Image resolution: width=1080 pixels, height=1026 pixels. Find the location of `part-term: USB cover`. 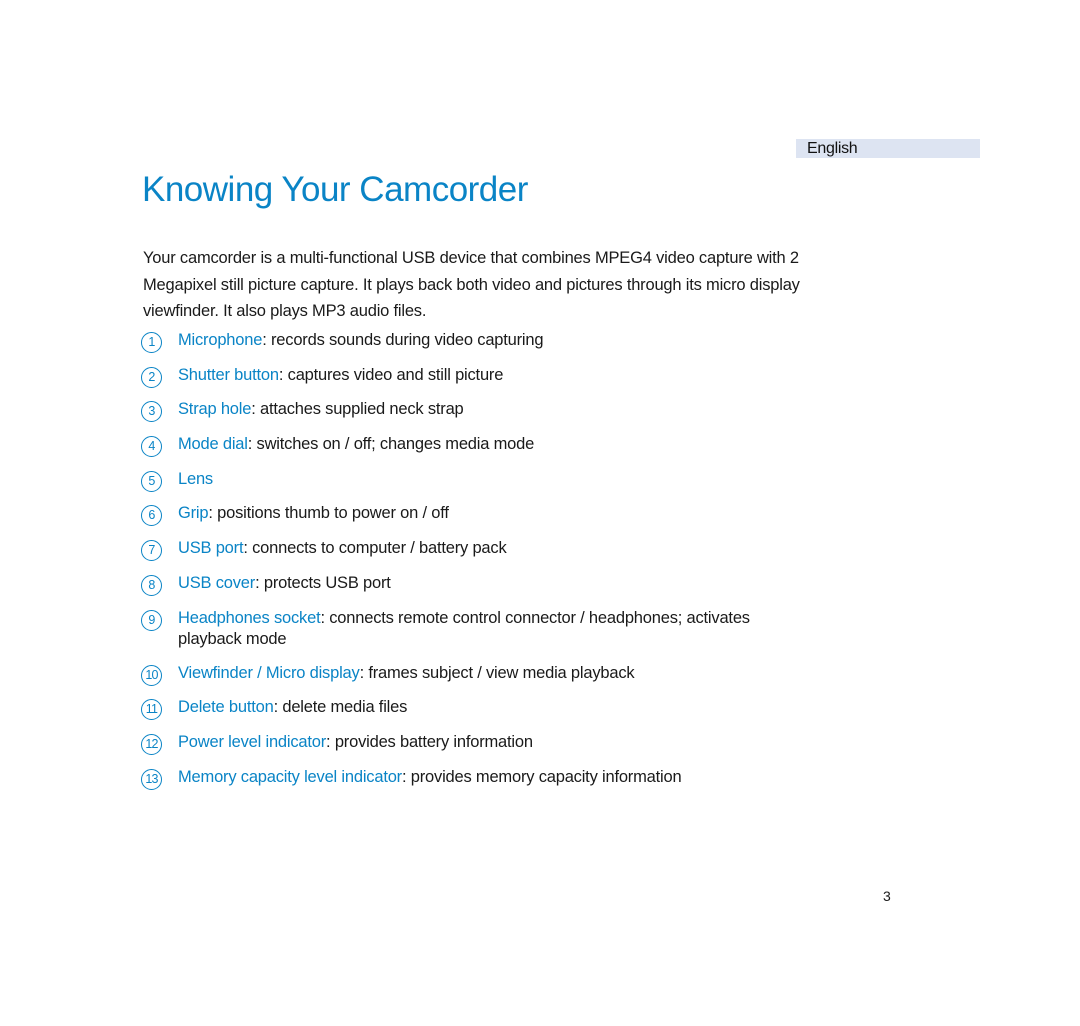

part-term: USB cover is located at coordinates (217, 582).